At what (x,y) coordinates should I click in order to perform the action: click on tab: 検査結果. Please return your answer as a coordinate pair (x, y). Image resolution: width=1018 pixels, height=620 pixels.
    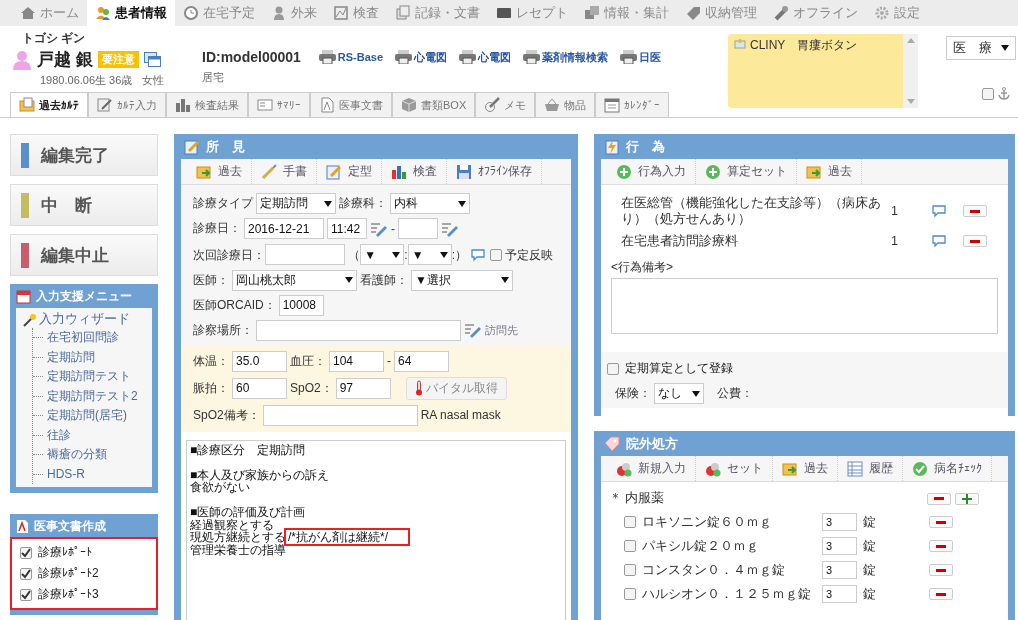
    Looking at the image, I should click on (207, 104).